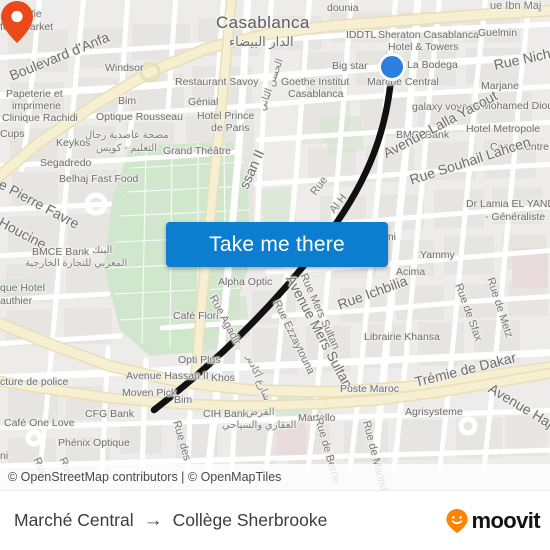  I want to click on arrow-right-icon: →, so click(153, 520).